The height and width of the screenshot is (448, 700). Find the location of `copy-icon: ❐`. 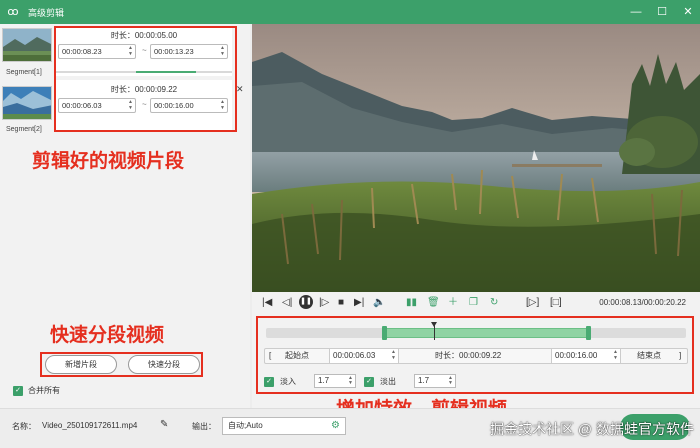

copy-icon: ❐ is located at coordinates (473, 303).